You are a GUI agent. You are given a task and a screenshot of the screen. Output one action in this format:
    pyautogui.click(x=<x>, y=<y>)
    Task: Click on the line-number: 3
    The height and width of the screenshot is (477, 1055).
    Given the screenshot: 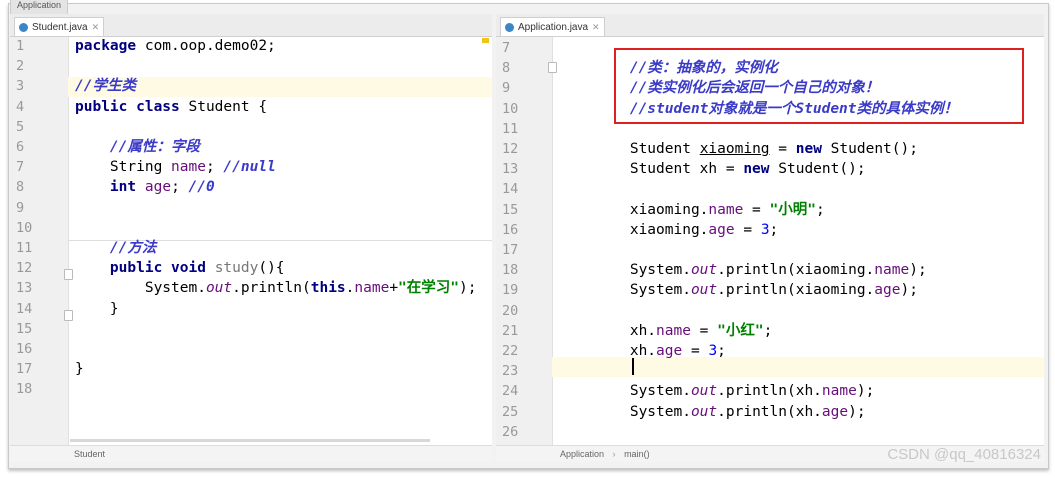 What is the action you would take?
    pyautogui.click(x=20, y=86)
    